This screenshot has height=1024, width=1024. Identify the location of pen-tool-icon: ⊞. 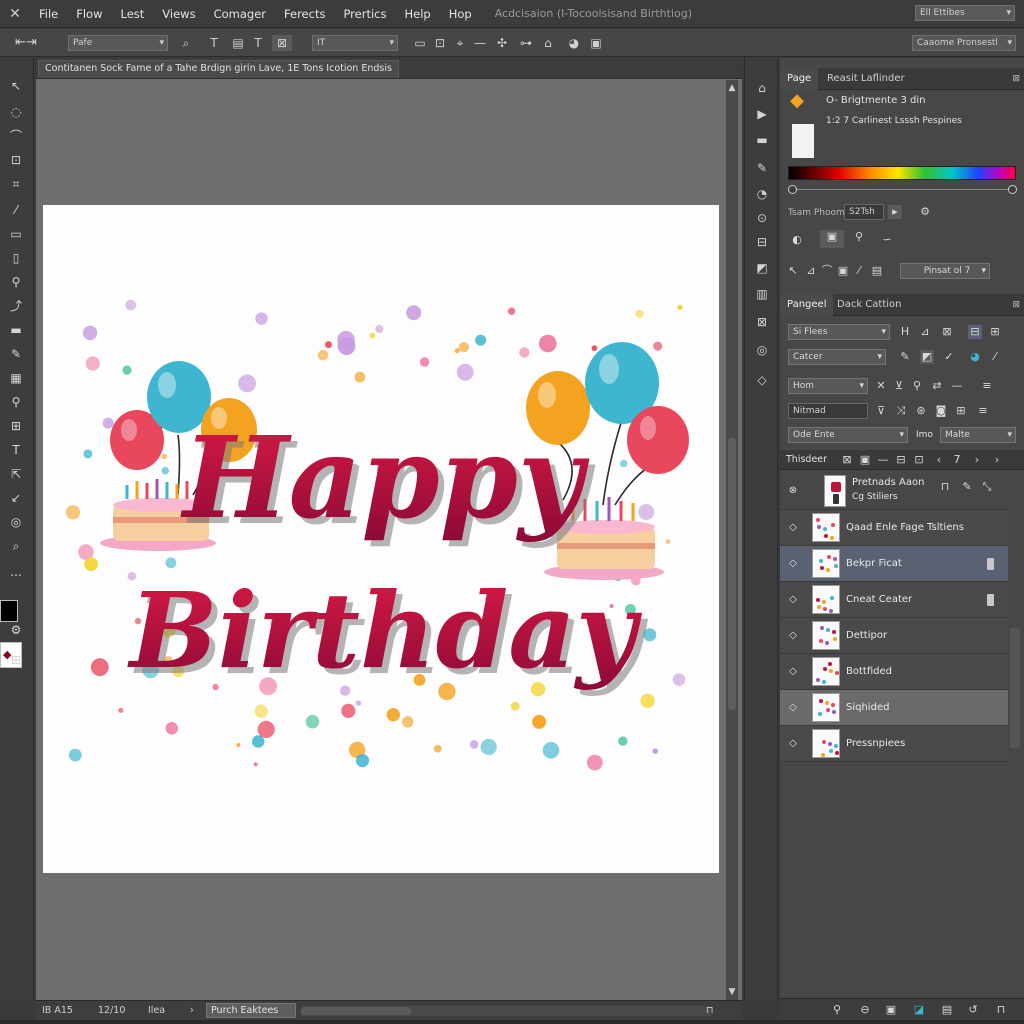
(16, 426).